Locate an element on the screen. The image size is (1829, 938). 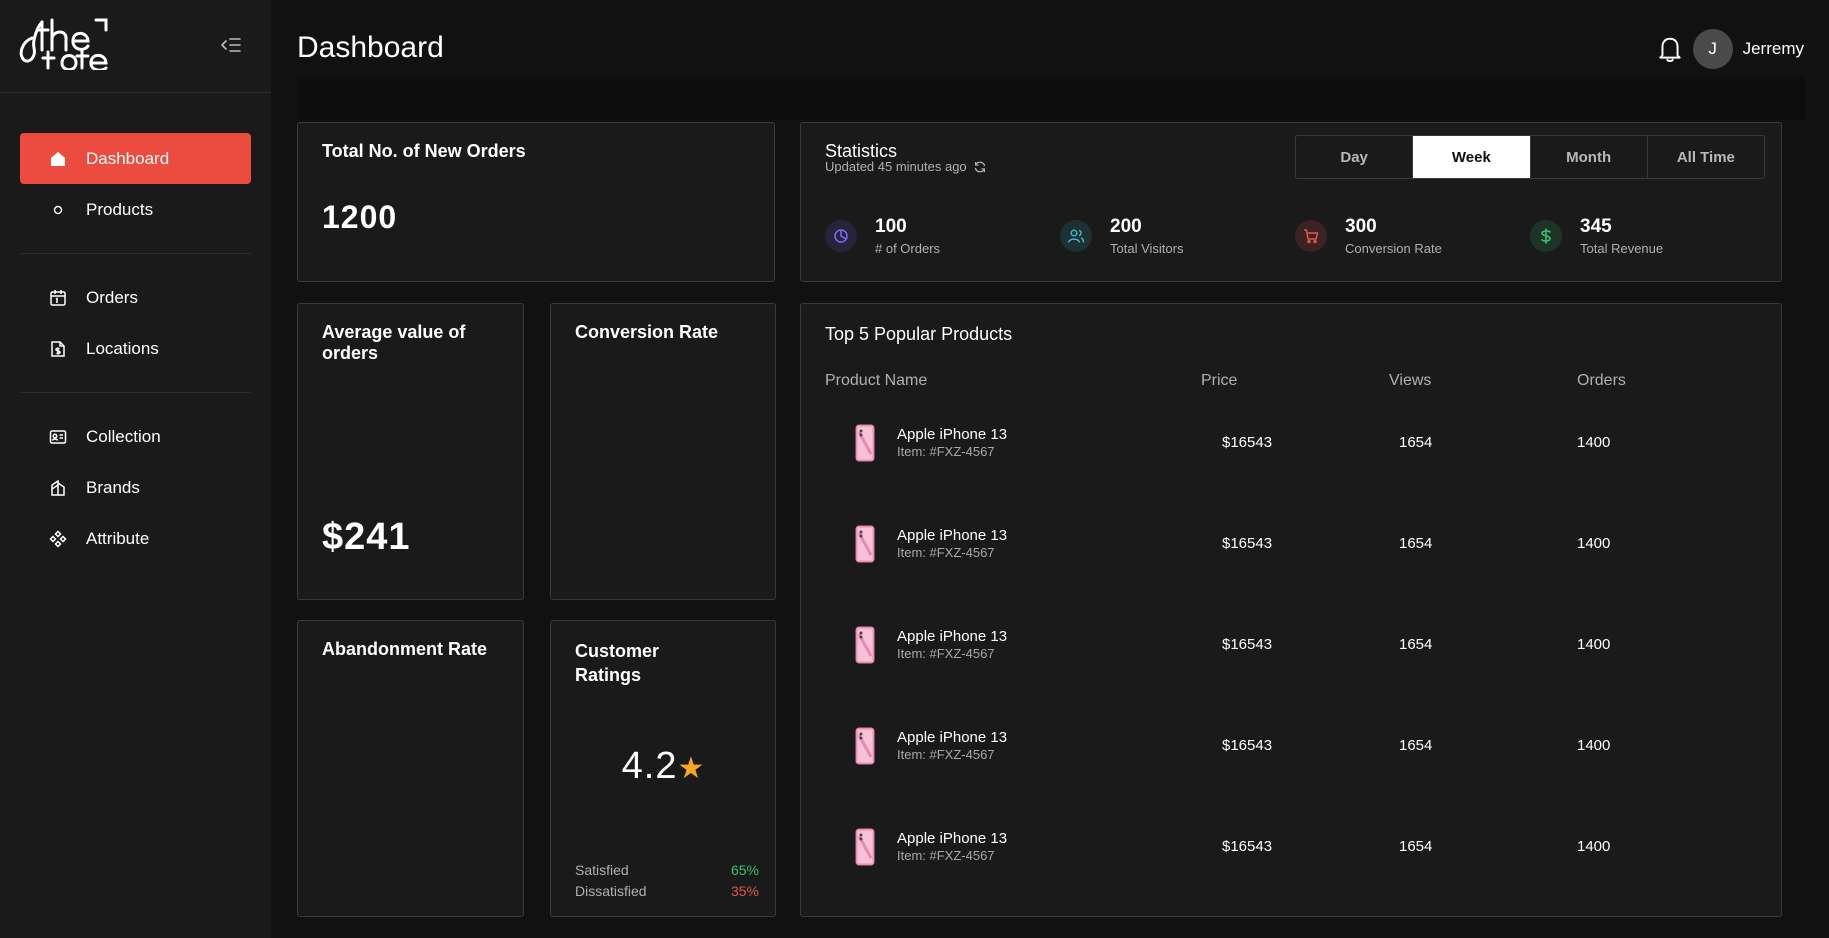
stat-revenue: 345 Total Revenue is located at coordinates (1596, 236).